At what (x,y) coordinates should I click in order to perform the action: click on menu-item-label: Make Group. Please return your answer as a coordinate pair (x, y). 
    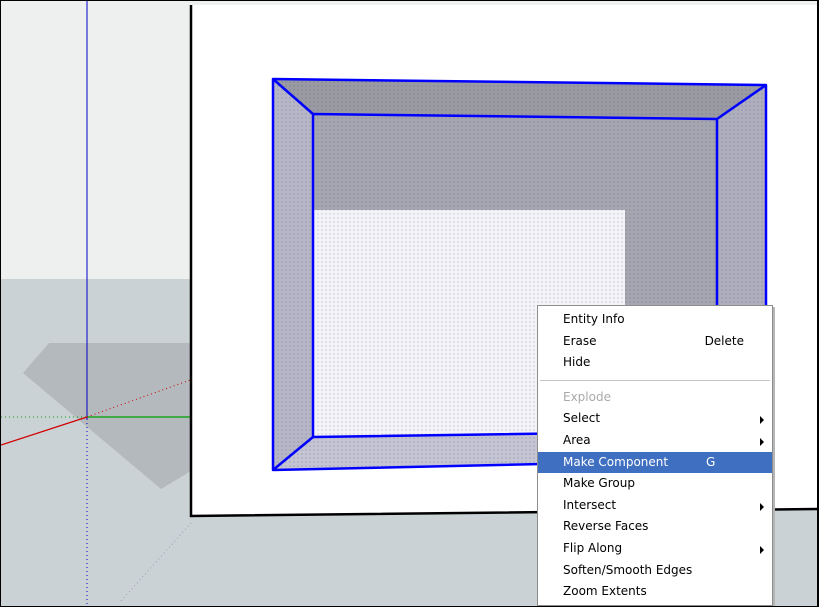
    Looking at the image, I should click on (599, 483).